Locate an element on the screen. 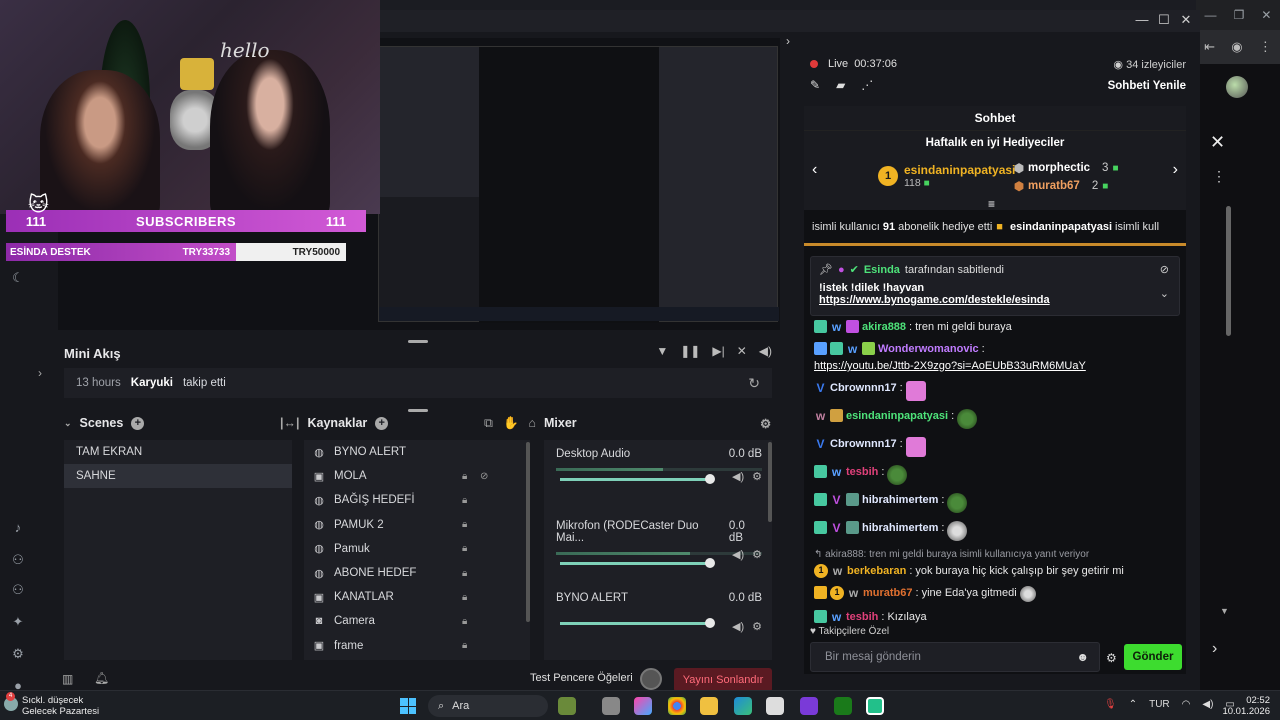 Image resolution: width=1280 pixels, height=720 pixels. replay-icon: ↻ is located at coordinates (754, 383).